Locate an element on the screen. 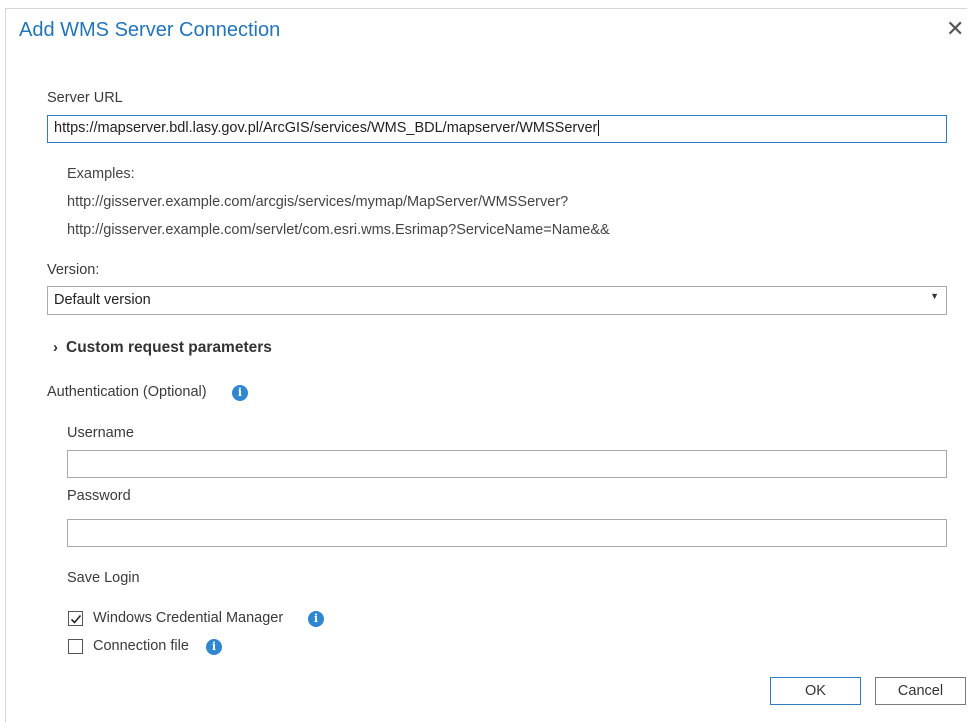  custom-request-parameters-label: Custom request parameters is located at coordinates (169, 347).